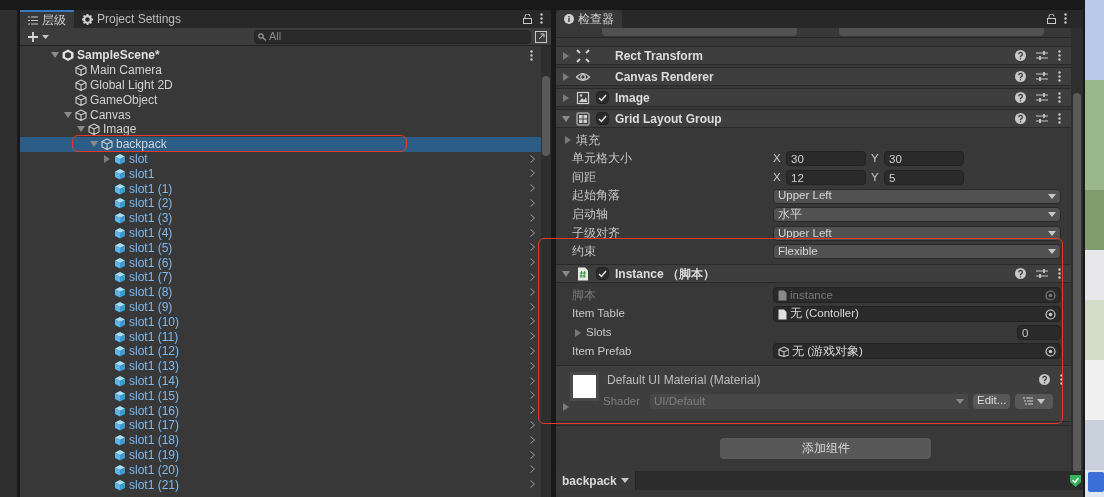 Image resolution: width=1104 pixels, height=497 pixels. Describe the element at coordinates (280, 233) in the screenshot. I see `tree-item: slot1 (4)` at that location.